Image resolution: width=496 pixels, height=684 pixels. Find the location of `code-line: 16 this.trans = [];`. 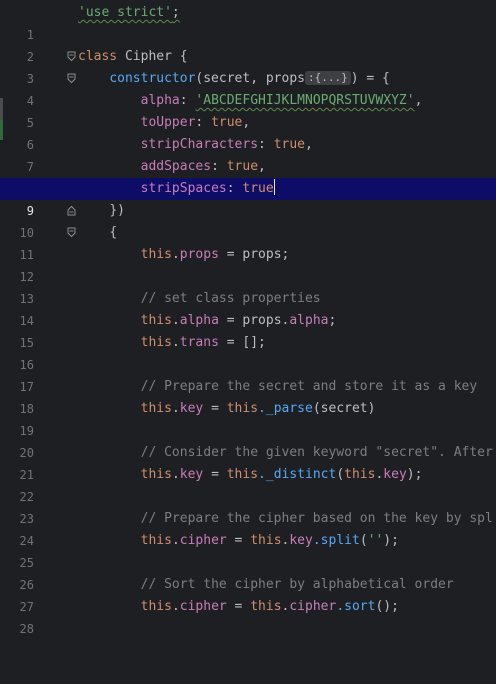

code-line: 16 this.trans = []; is located at coordinates (248, 352).